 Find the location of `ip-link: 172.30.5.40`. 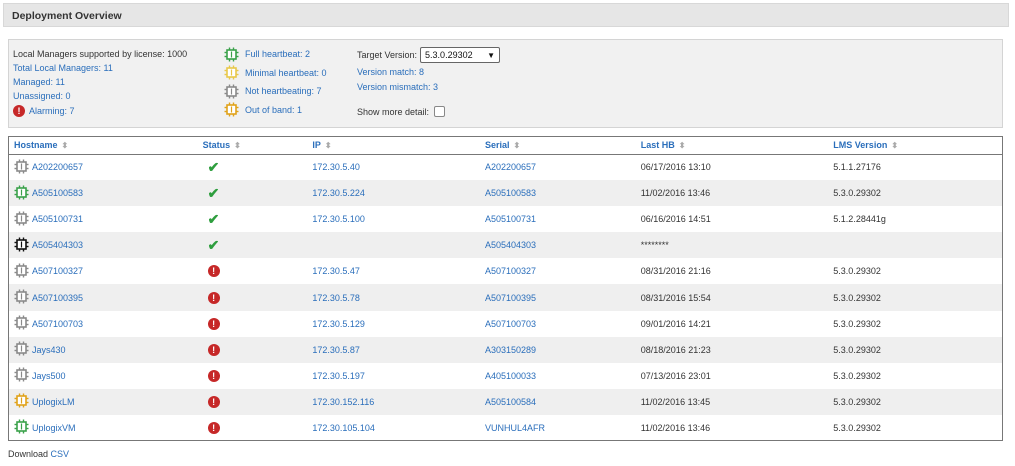

ip-link: 172.30.5.40 is located at coordinates (336, 167).